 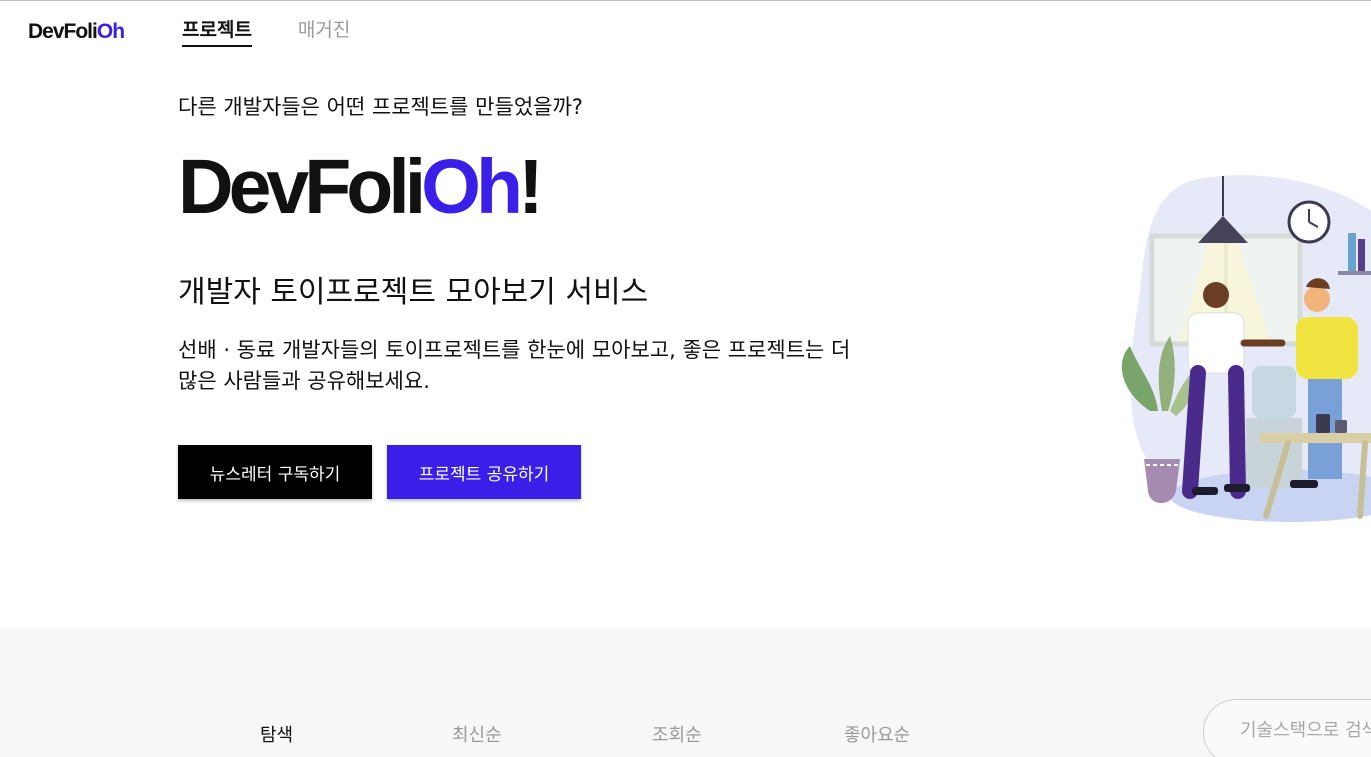 What do you see at coordinates (484, 472) in the screenshot?
I see `share-project-button: 프로젝트 공유하기` at bounding box center [484, 472].